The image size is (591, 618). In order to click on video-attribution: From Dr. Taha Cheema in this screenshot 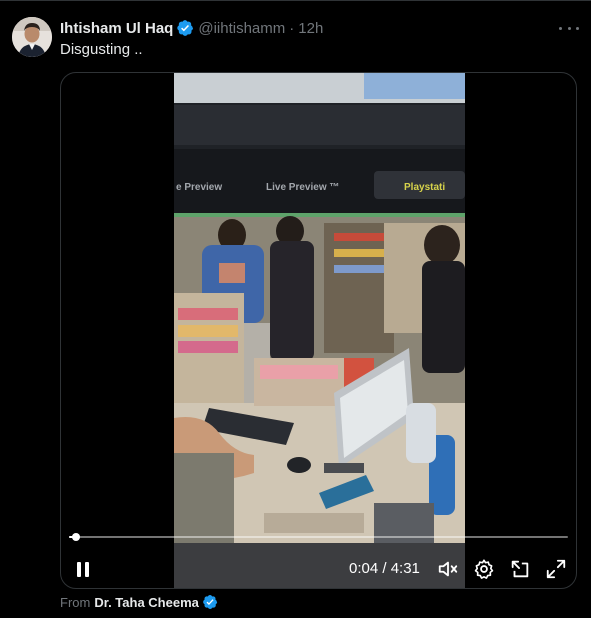, I will do `click(139, 602)`.